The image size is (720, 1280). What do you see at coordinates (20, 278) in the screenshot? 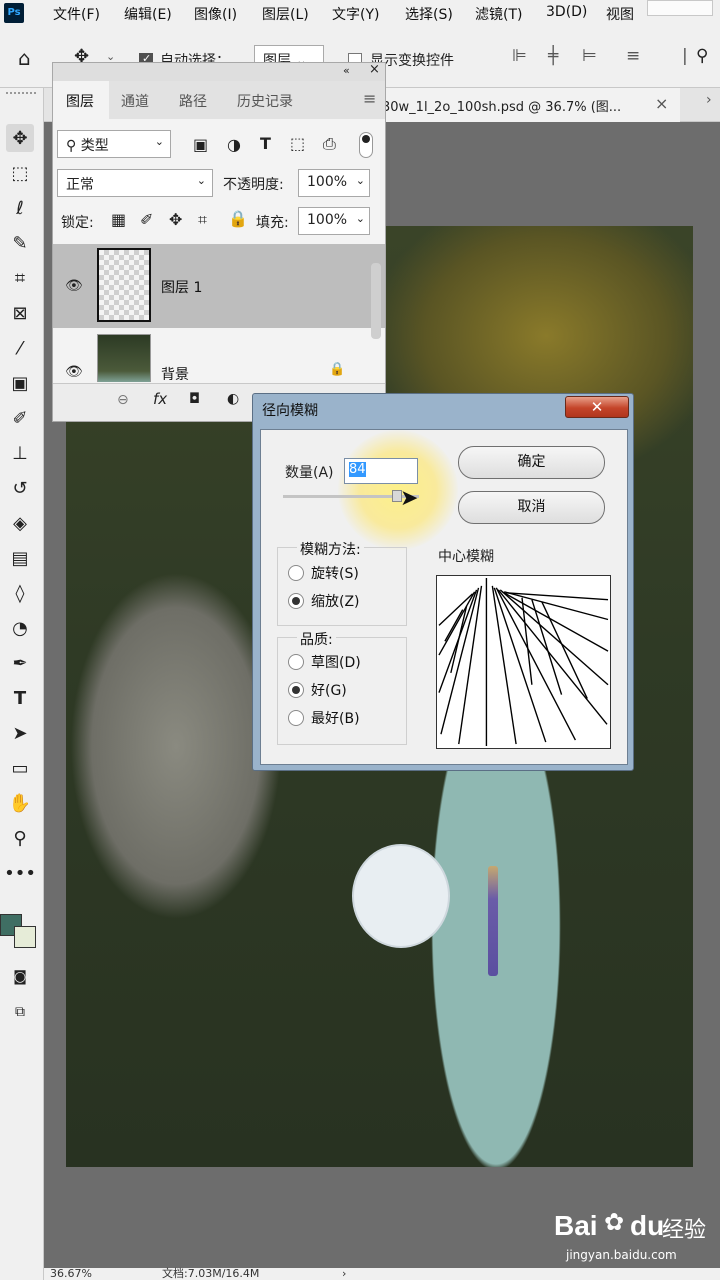
I see `crop-tool-icon: ⌗` at bounding box center [20, 278].